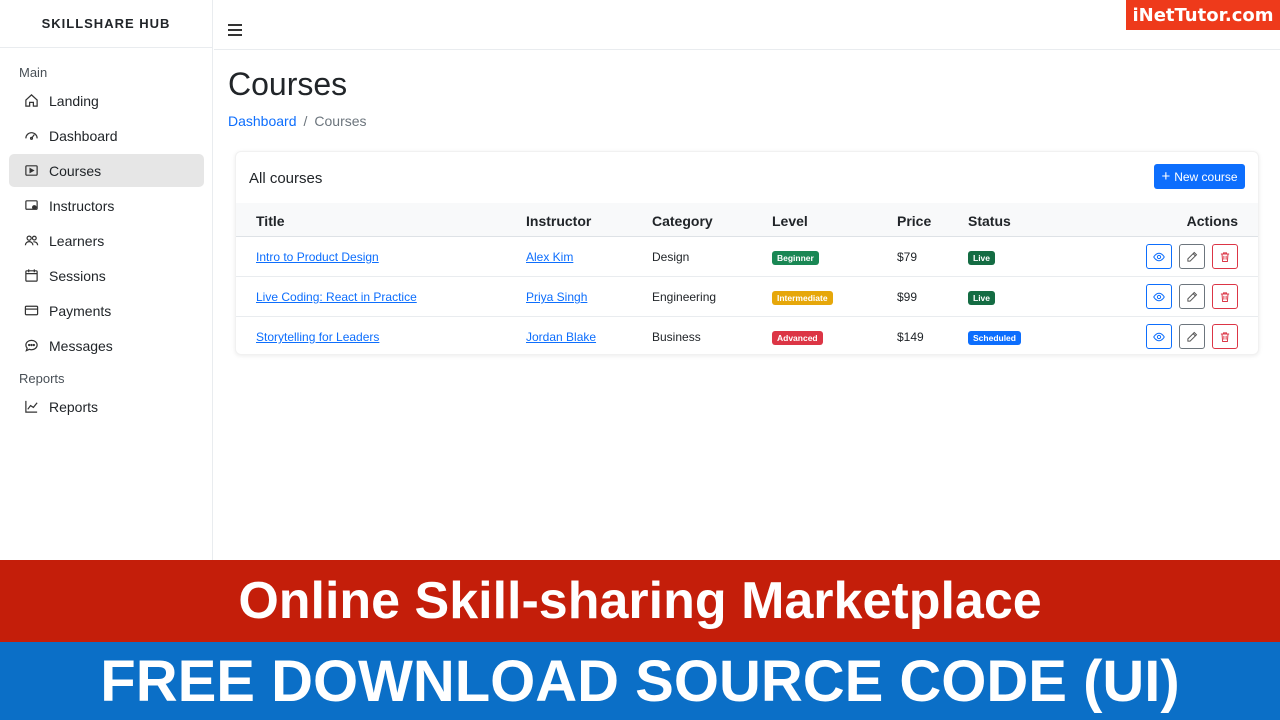 This screenshot has width=1280, height=720. I want to click on new-course-label: New course, so click(1206, 176).